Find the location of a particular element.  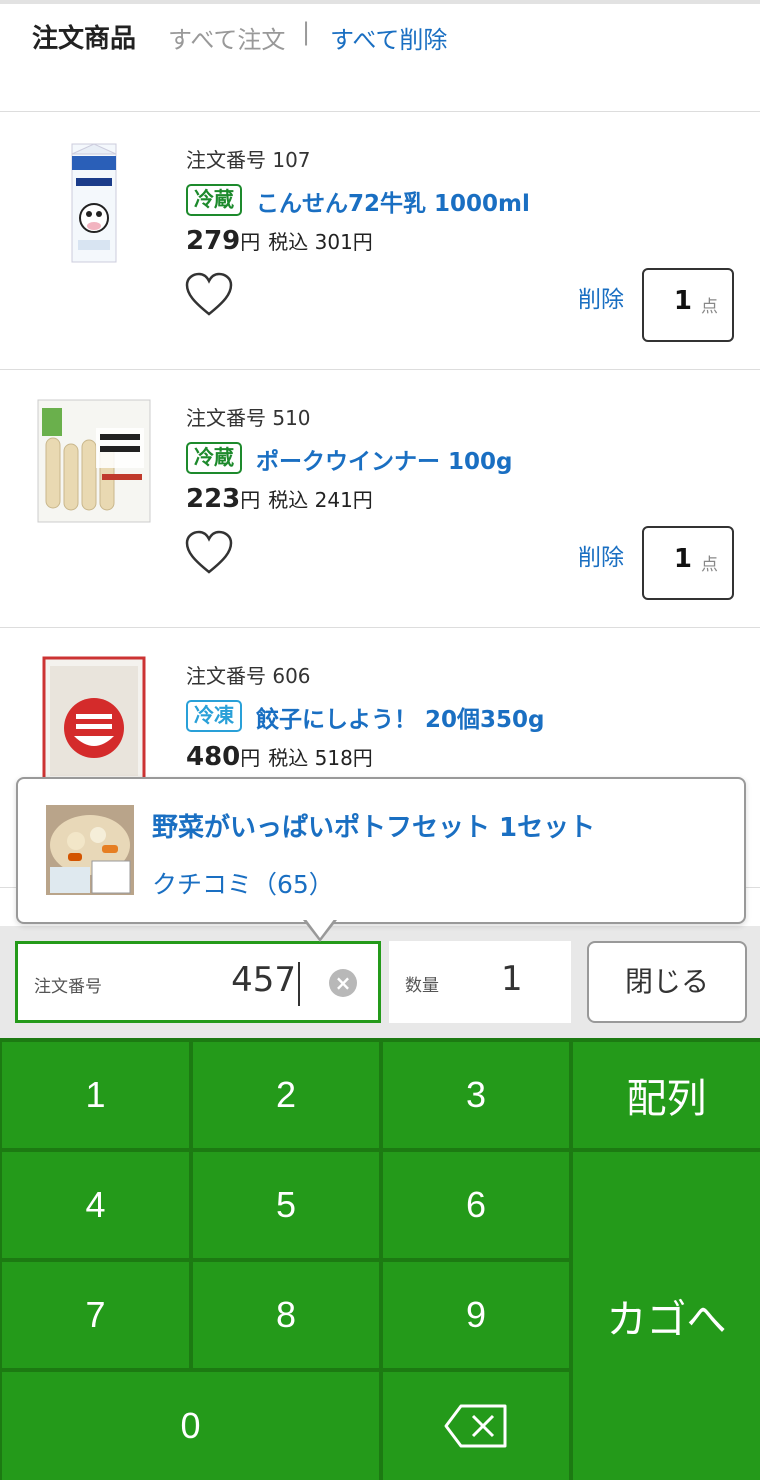

tax-price: 税込 518円 is located at coordinates (320, 758).